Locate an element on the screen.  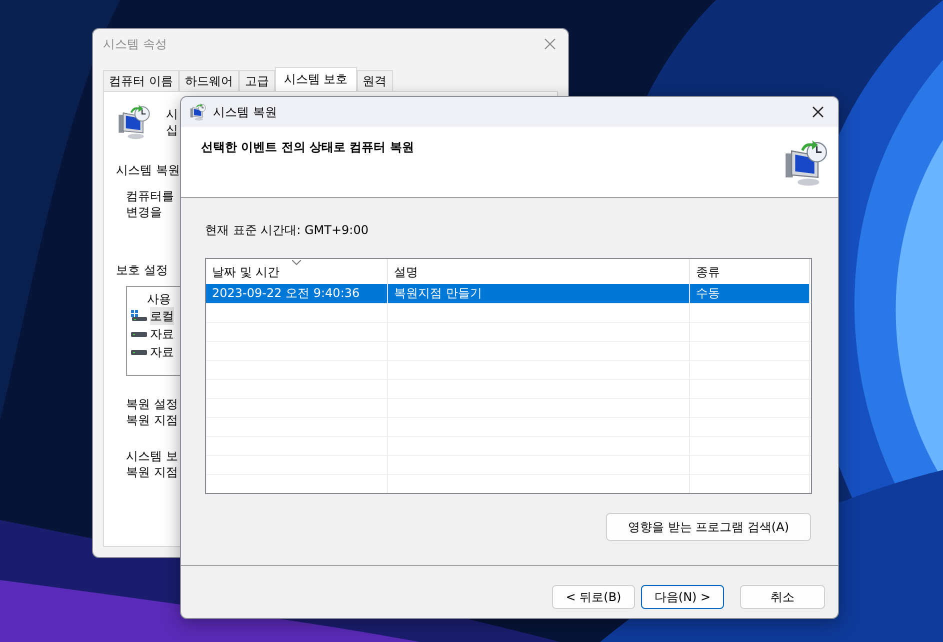
description-text: 변경을 is located at coordinates (144, 212).